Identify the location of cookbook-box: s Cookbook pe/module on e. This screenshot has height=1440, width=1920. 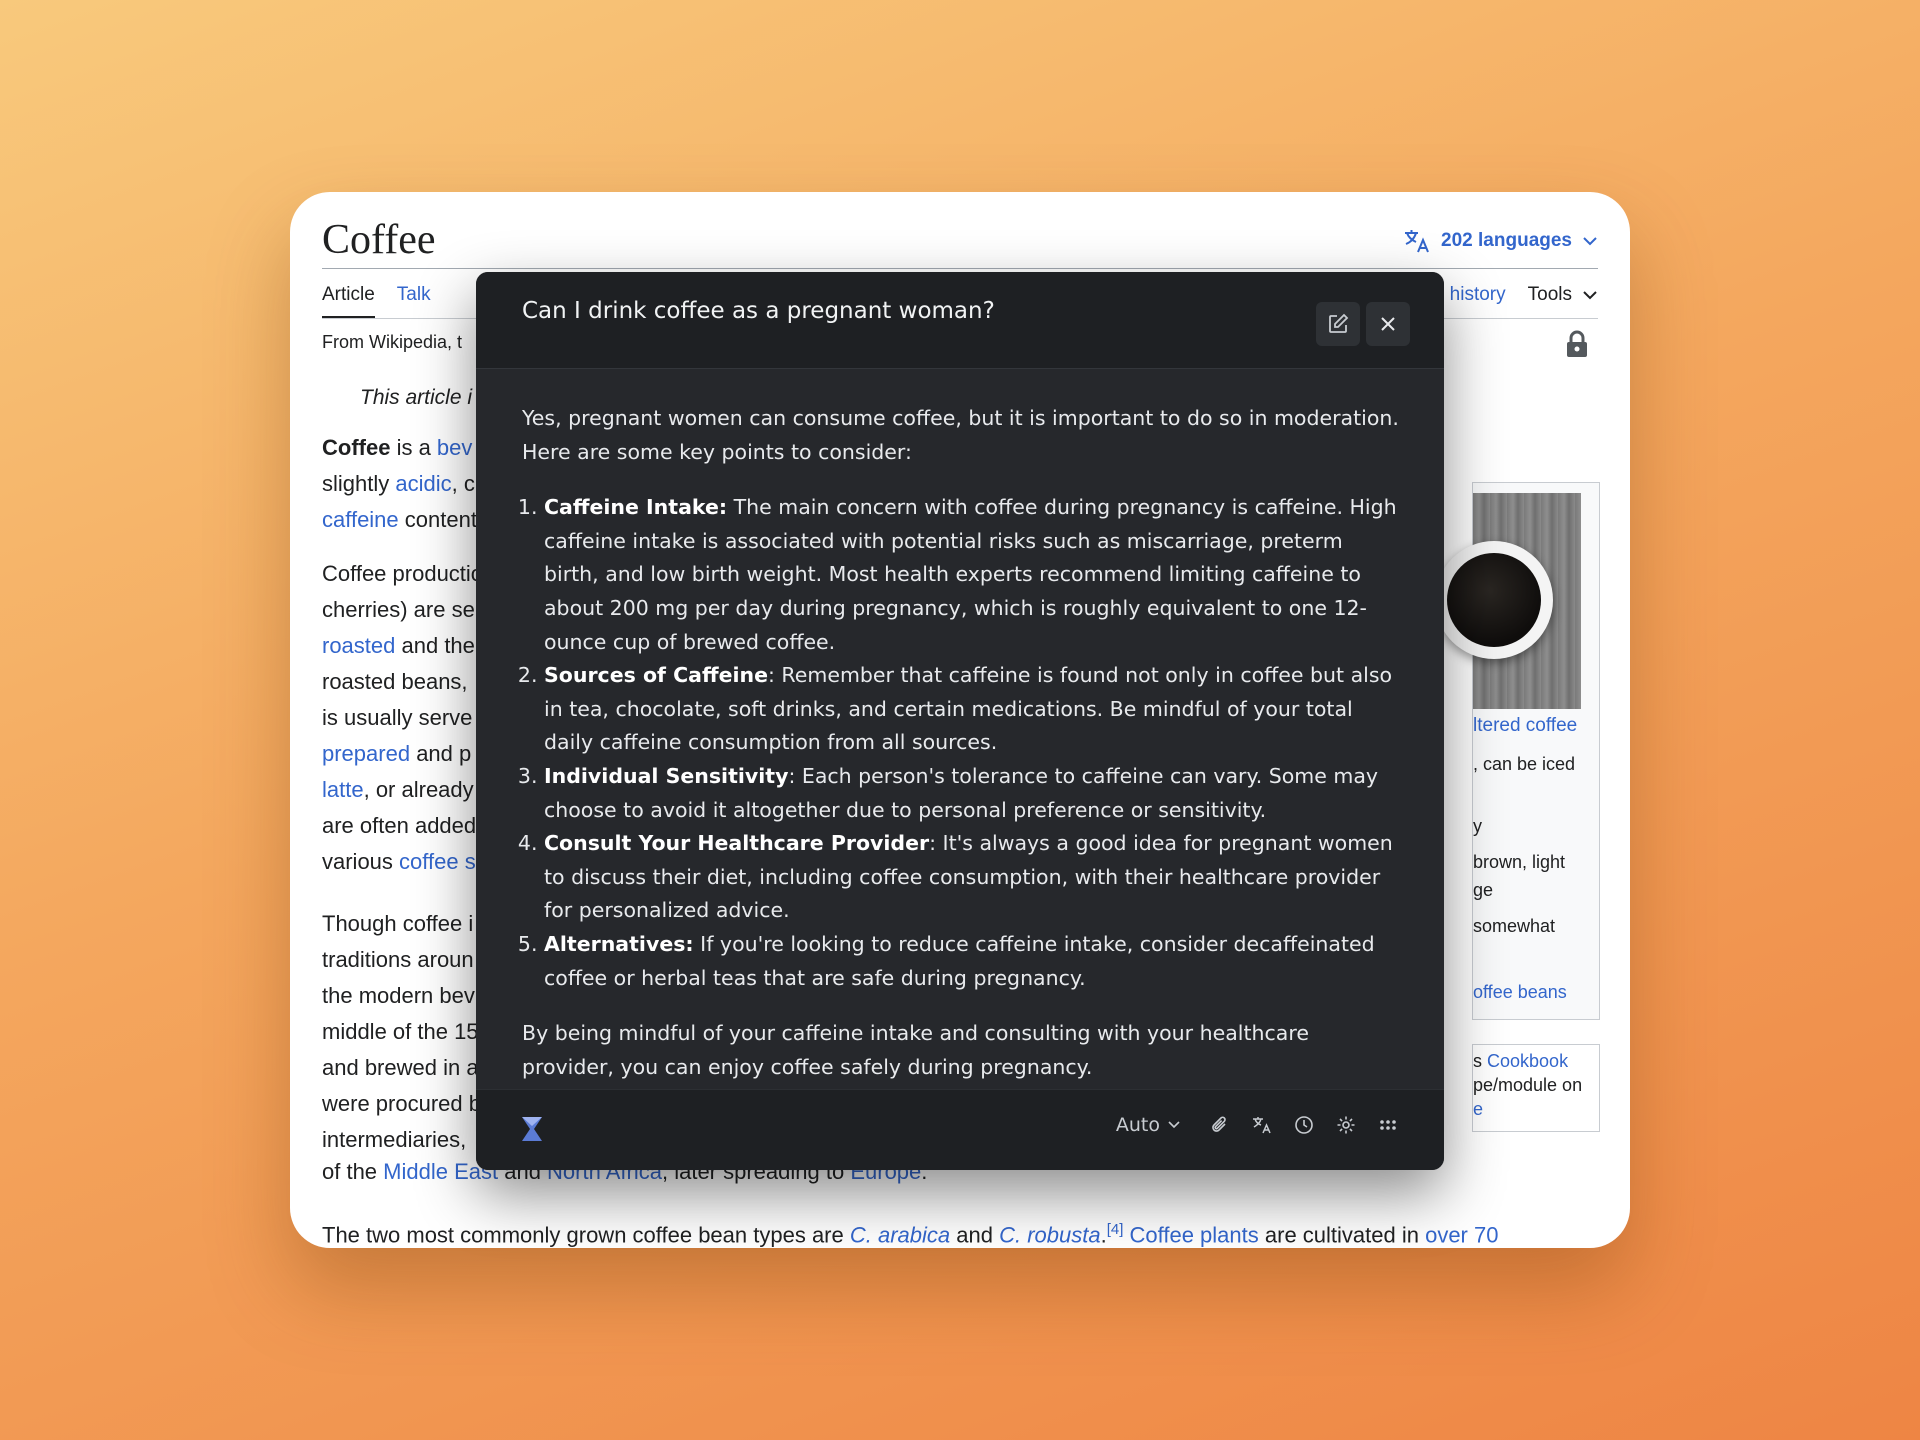
(1536, 1088).